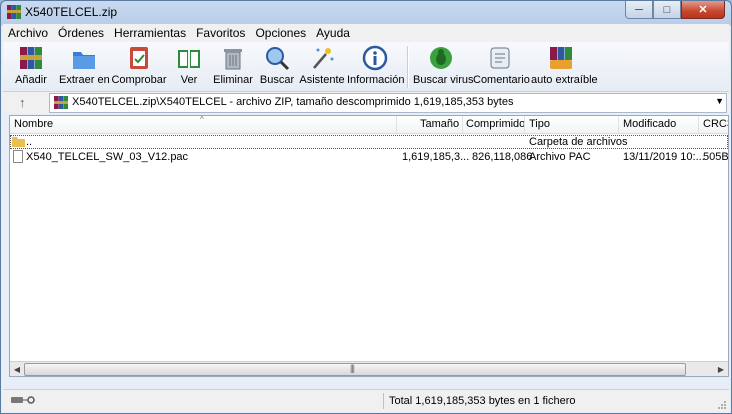 The image size is (732, 414). What do you see at coordinates (439, 124) in the screenshot?
I see `column-size: Tamaño` at bounding box center [439, 124].